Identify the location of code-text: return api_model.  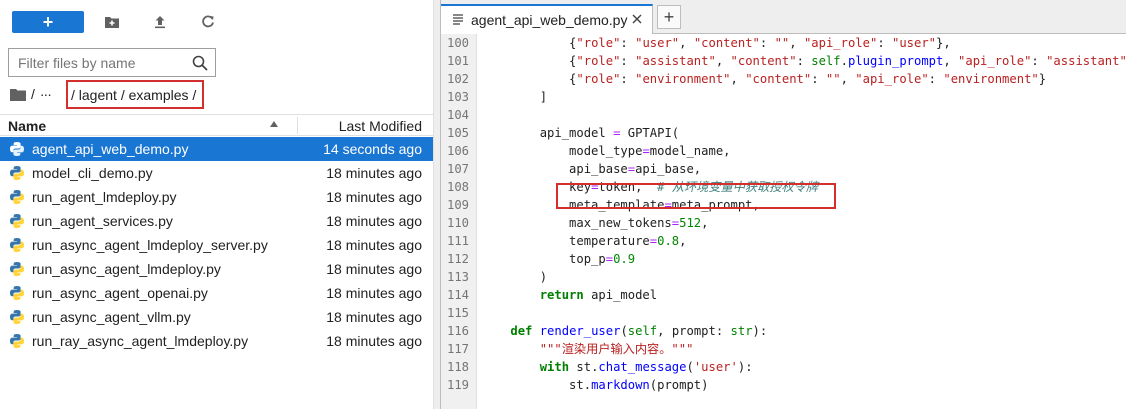
(598, 295).